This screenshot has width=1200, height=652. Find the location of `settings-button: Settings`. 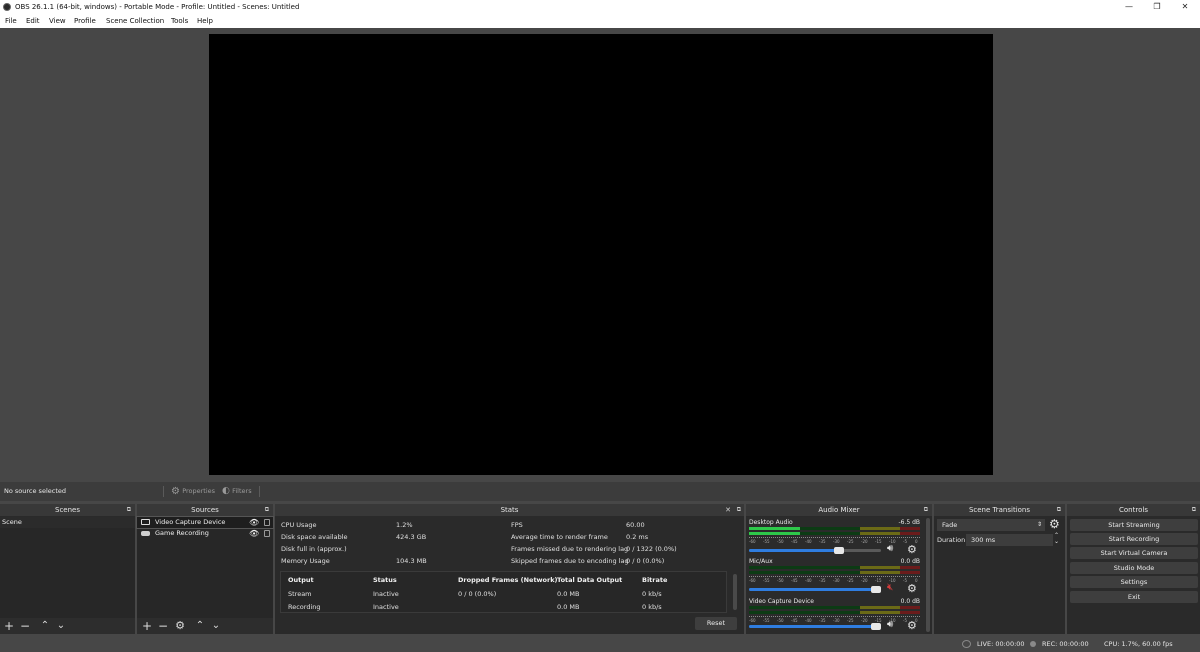

settings-button: Settings is located at coordinates (1134, 582).